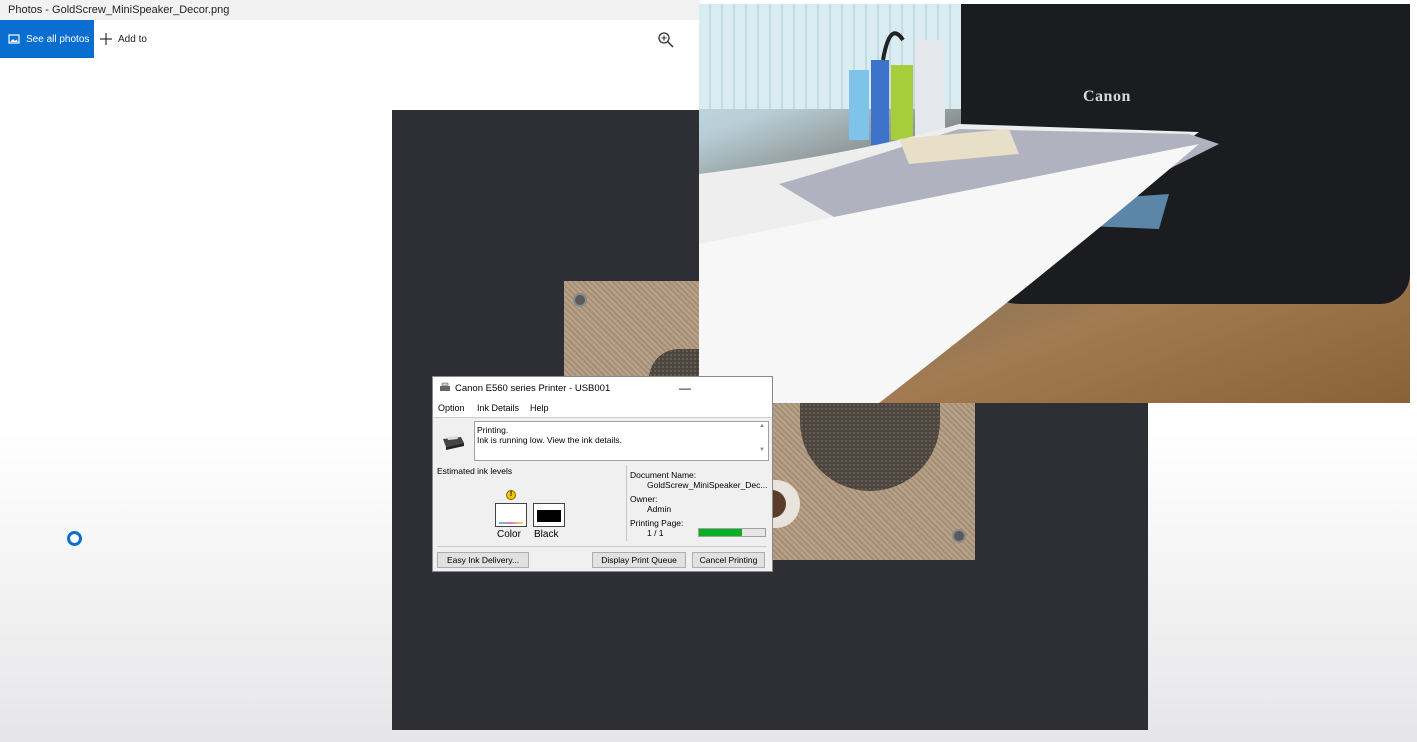 The image size is (1417, 742). What do you see at coordinates (602, 546) in the screenshot?
I see `button-separator` at bounding box center [602, 546].